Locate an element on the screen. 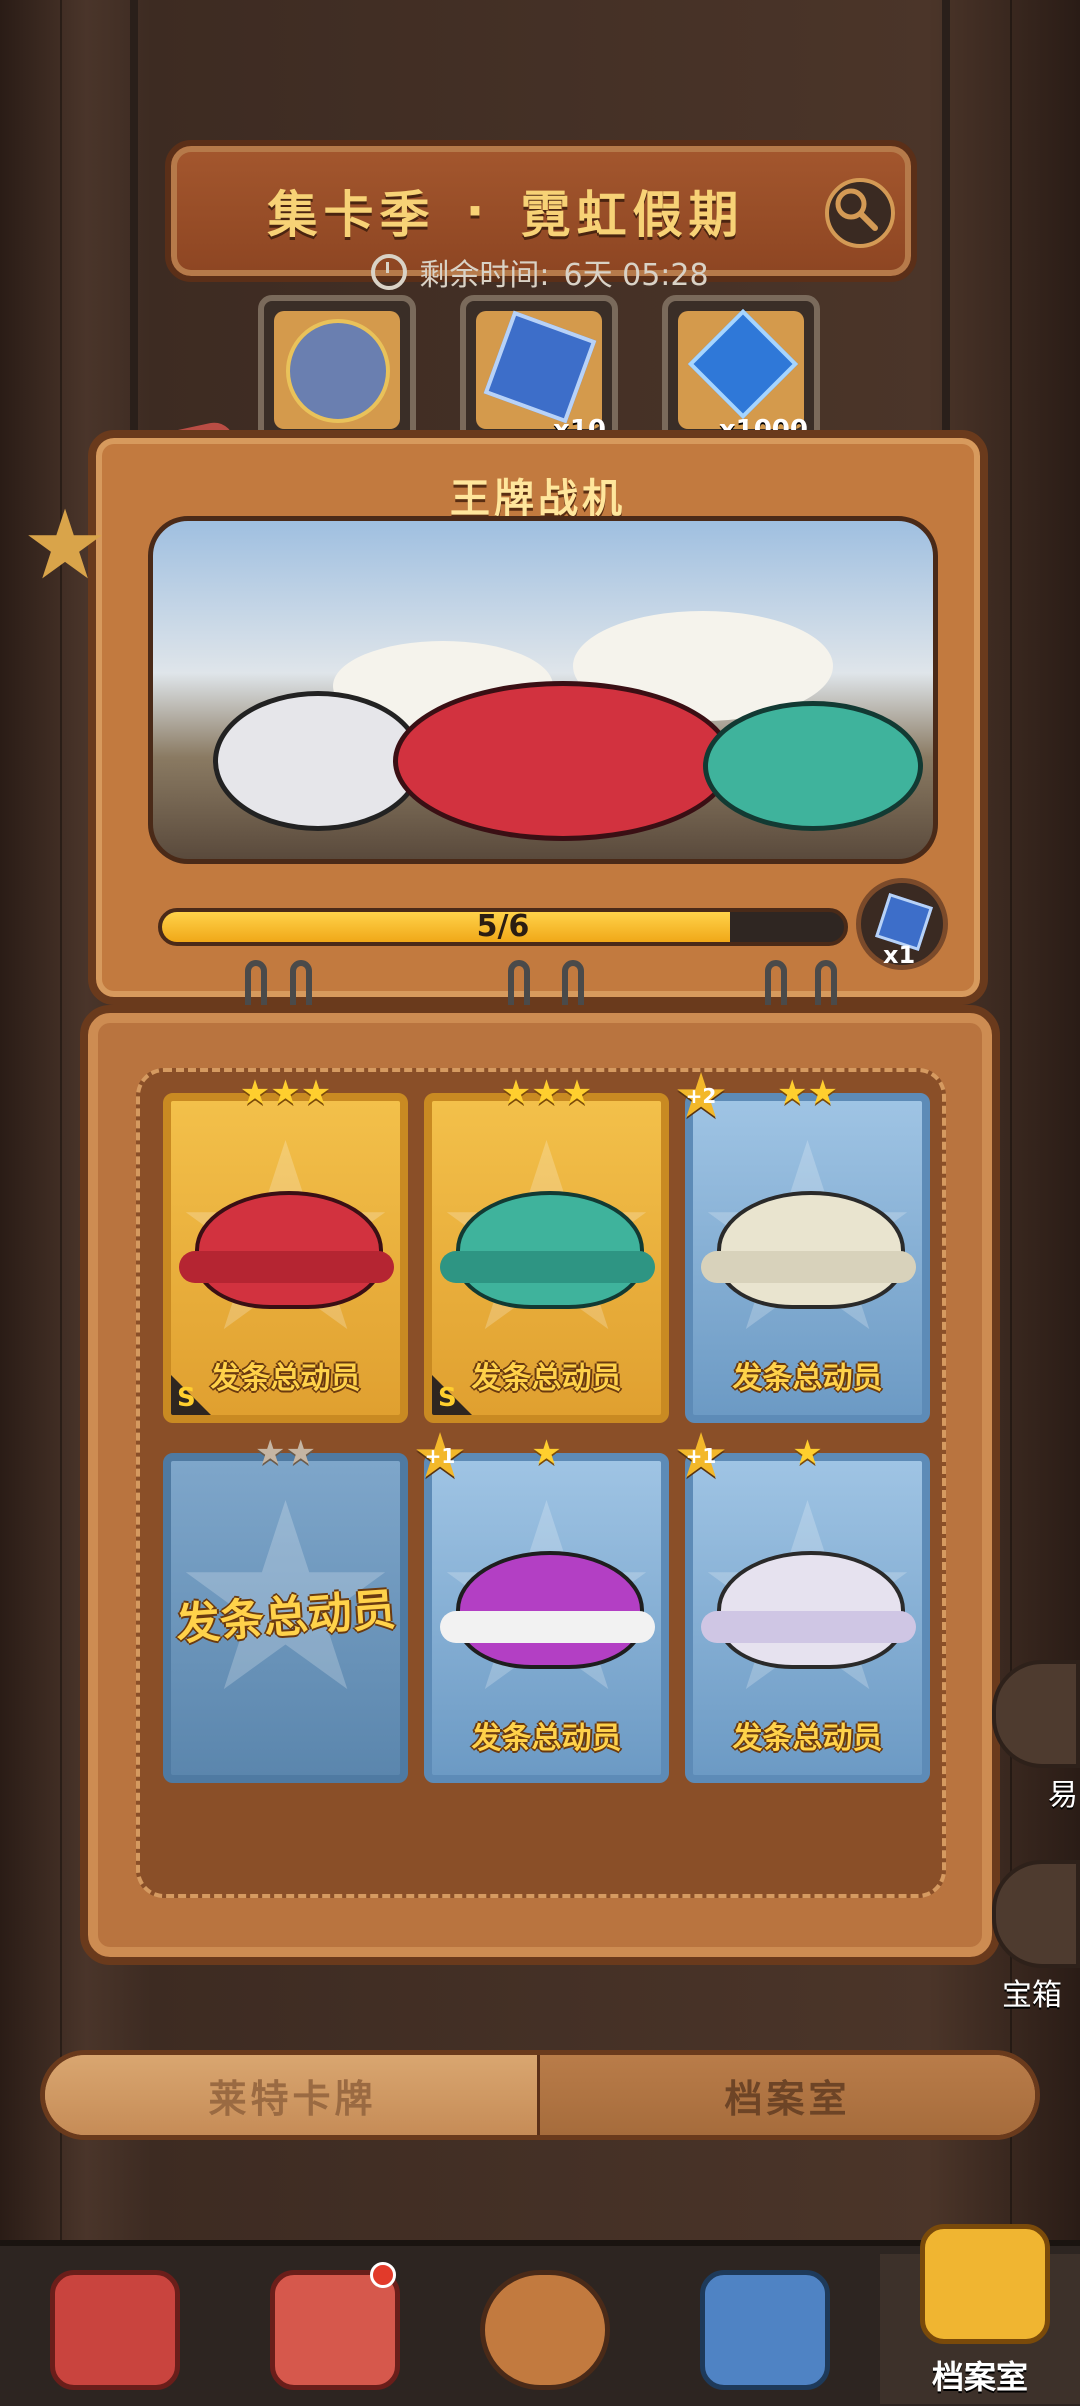  completion-reward-count: x1 is located at coordinates (899, 955).